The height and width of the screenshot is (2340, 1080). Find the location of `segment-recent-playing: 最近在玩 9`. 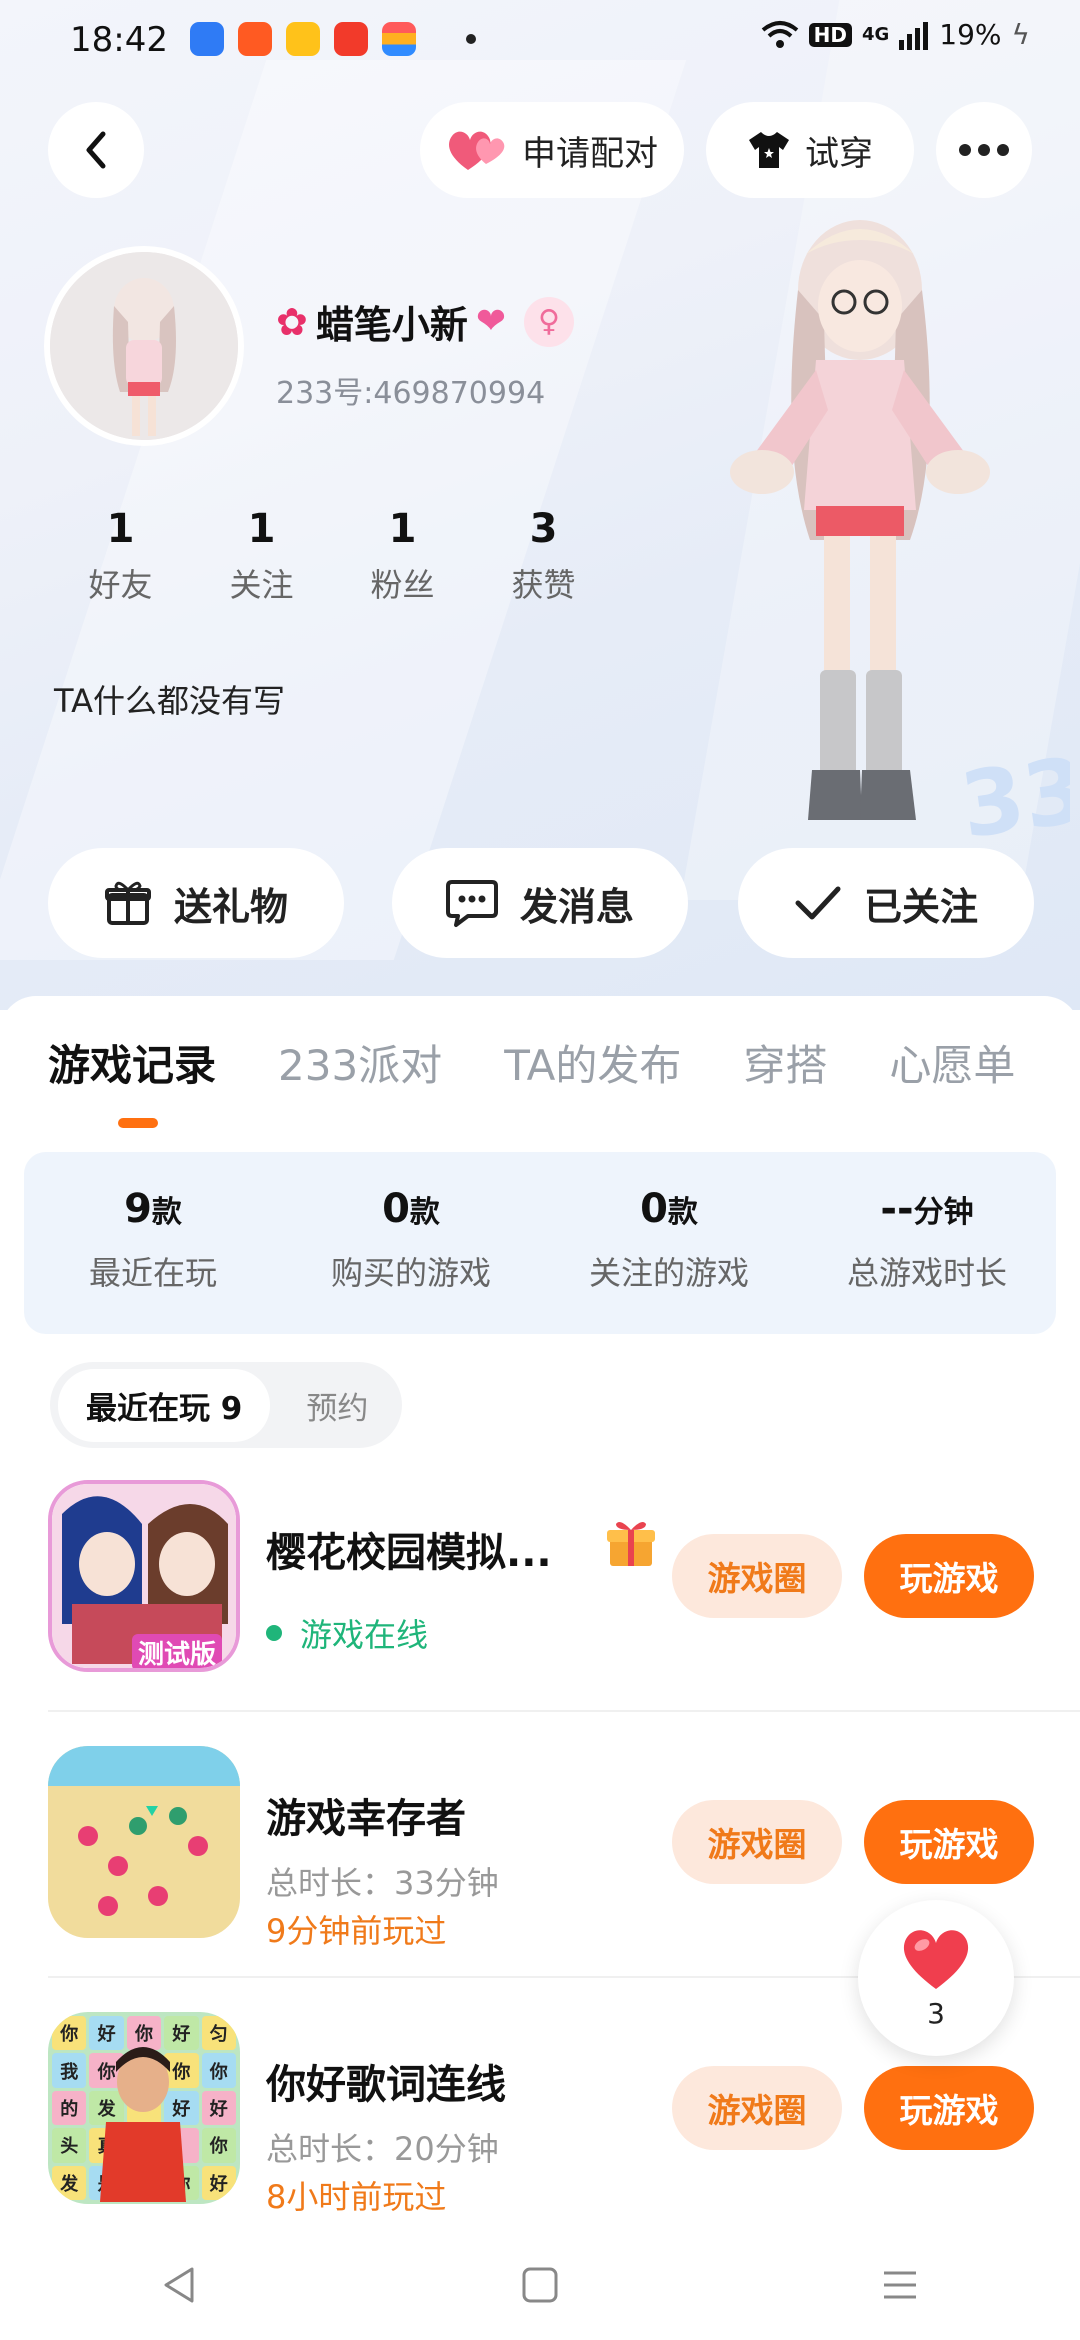

segment-recent-playing: 最近在玩 9 is located at coordinates (164, 1405).